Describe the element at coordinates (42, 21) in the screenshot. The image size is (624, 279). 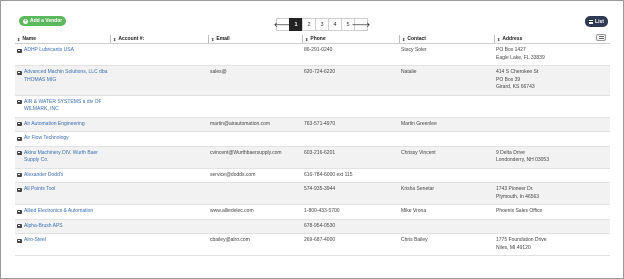
I see `add-vendor-button: + Add a Vendor` at that location.